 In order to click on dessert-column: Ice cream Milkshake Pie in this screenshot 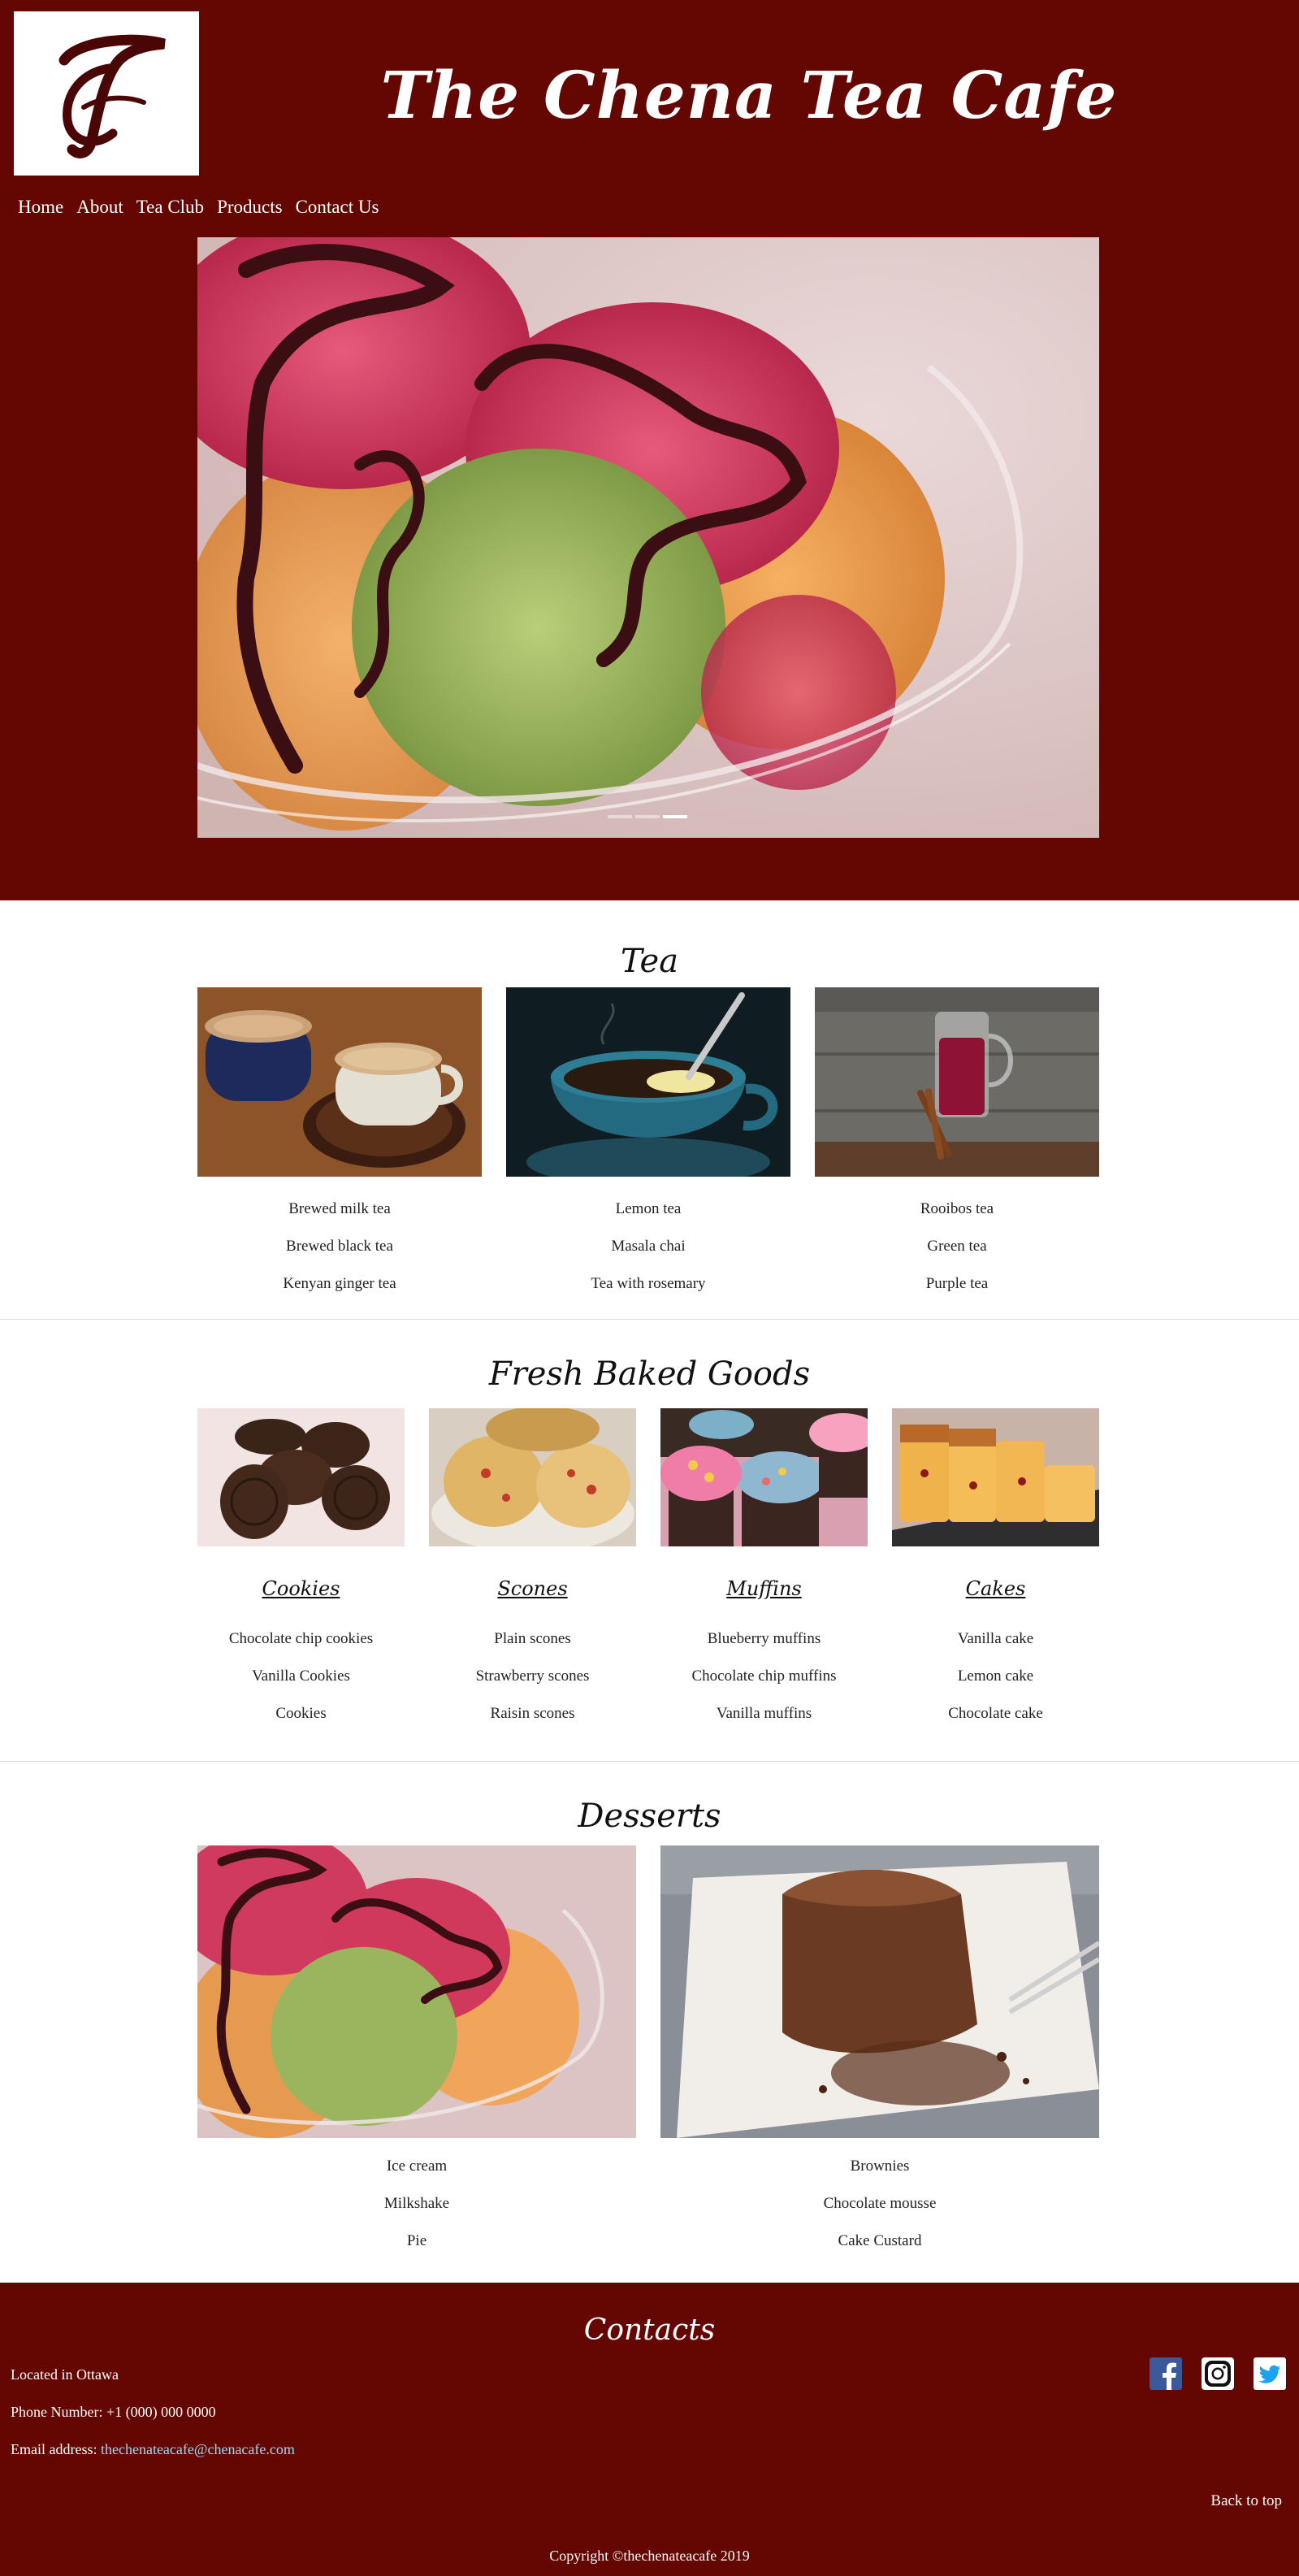, I will do `click(417, 2052)`.